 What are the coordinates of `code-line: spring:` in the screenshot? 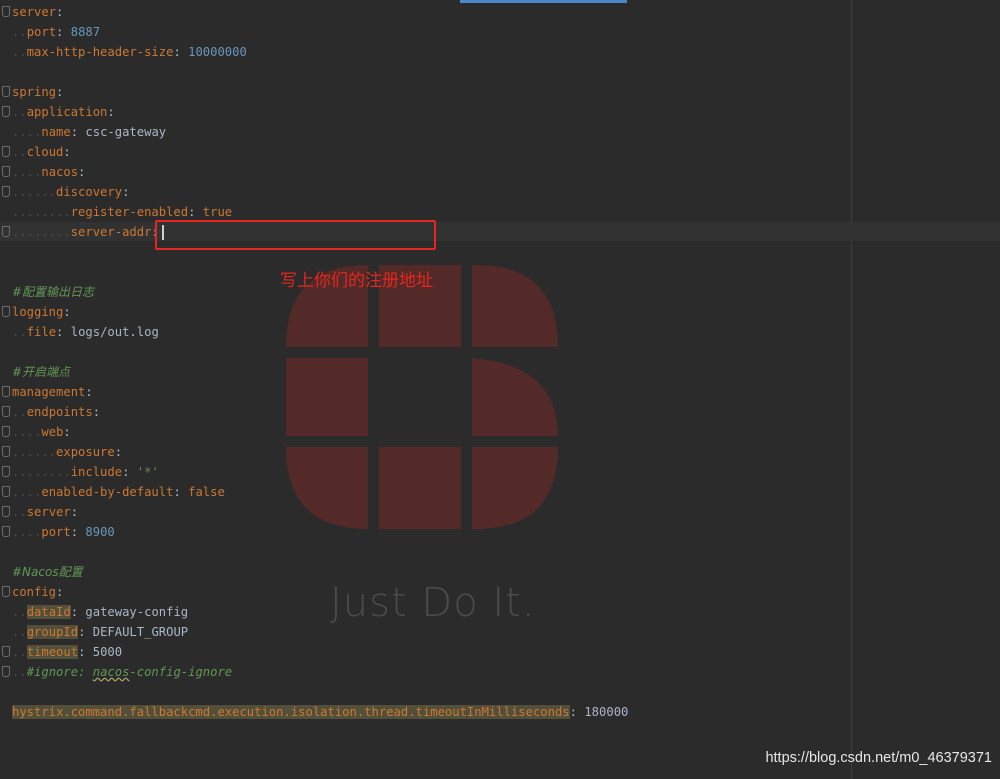 It's located at (425, 92).